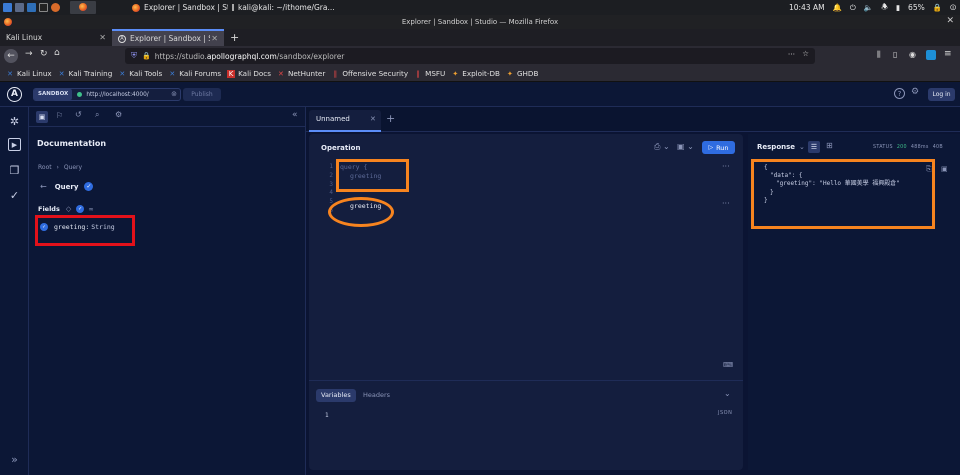 The height and width of the screenshot is (475, 960). Describe the element at coordinates (726, 166) in the screenshot. I see `operation-more-icon: ···` at that location.